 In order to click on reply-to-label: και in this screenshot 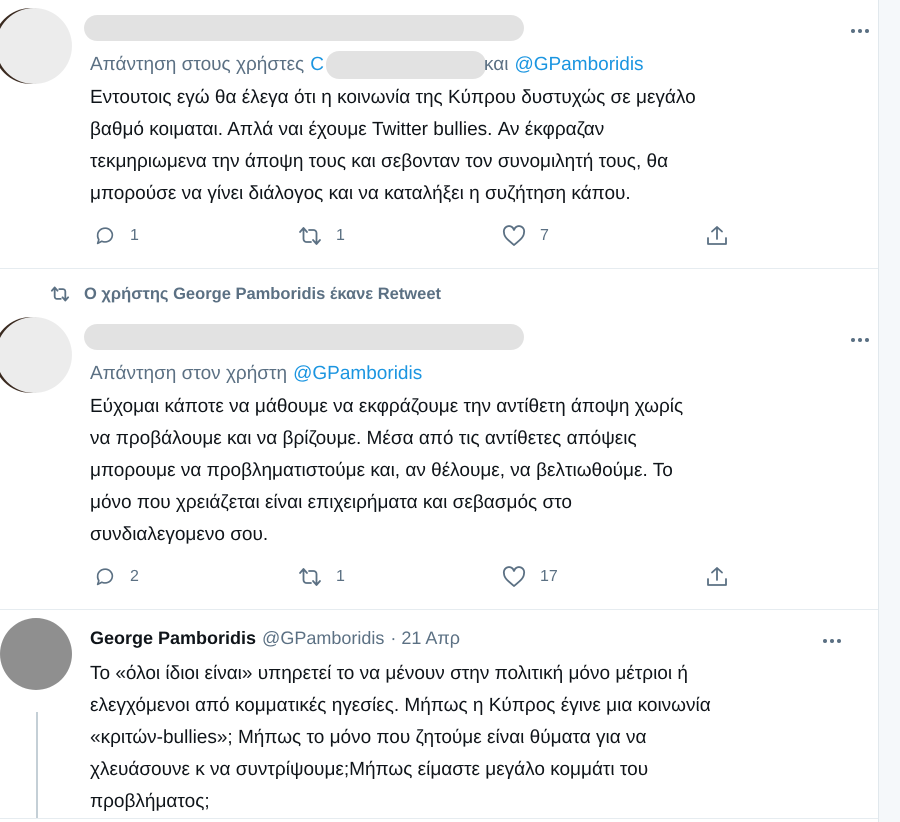, I will do `click(496, 65)`.